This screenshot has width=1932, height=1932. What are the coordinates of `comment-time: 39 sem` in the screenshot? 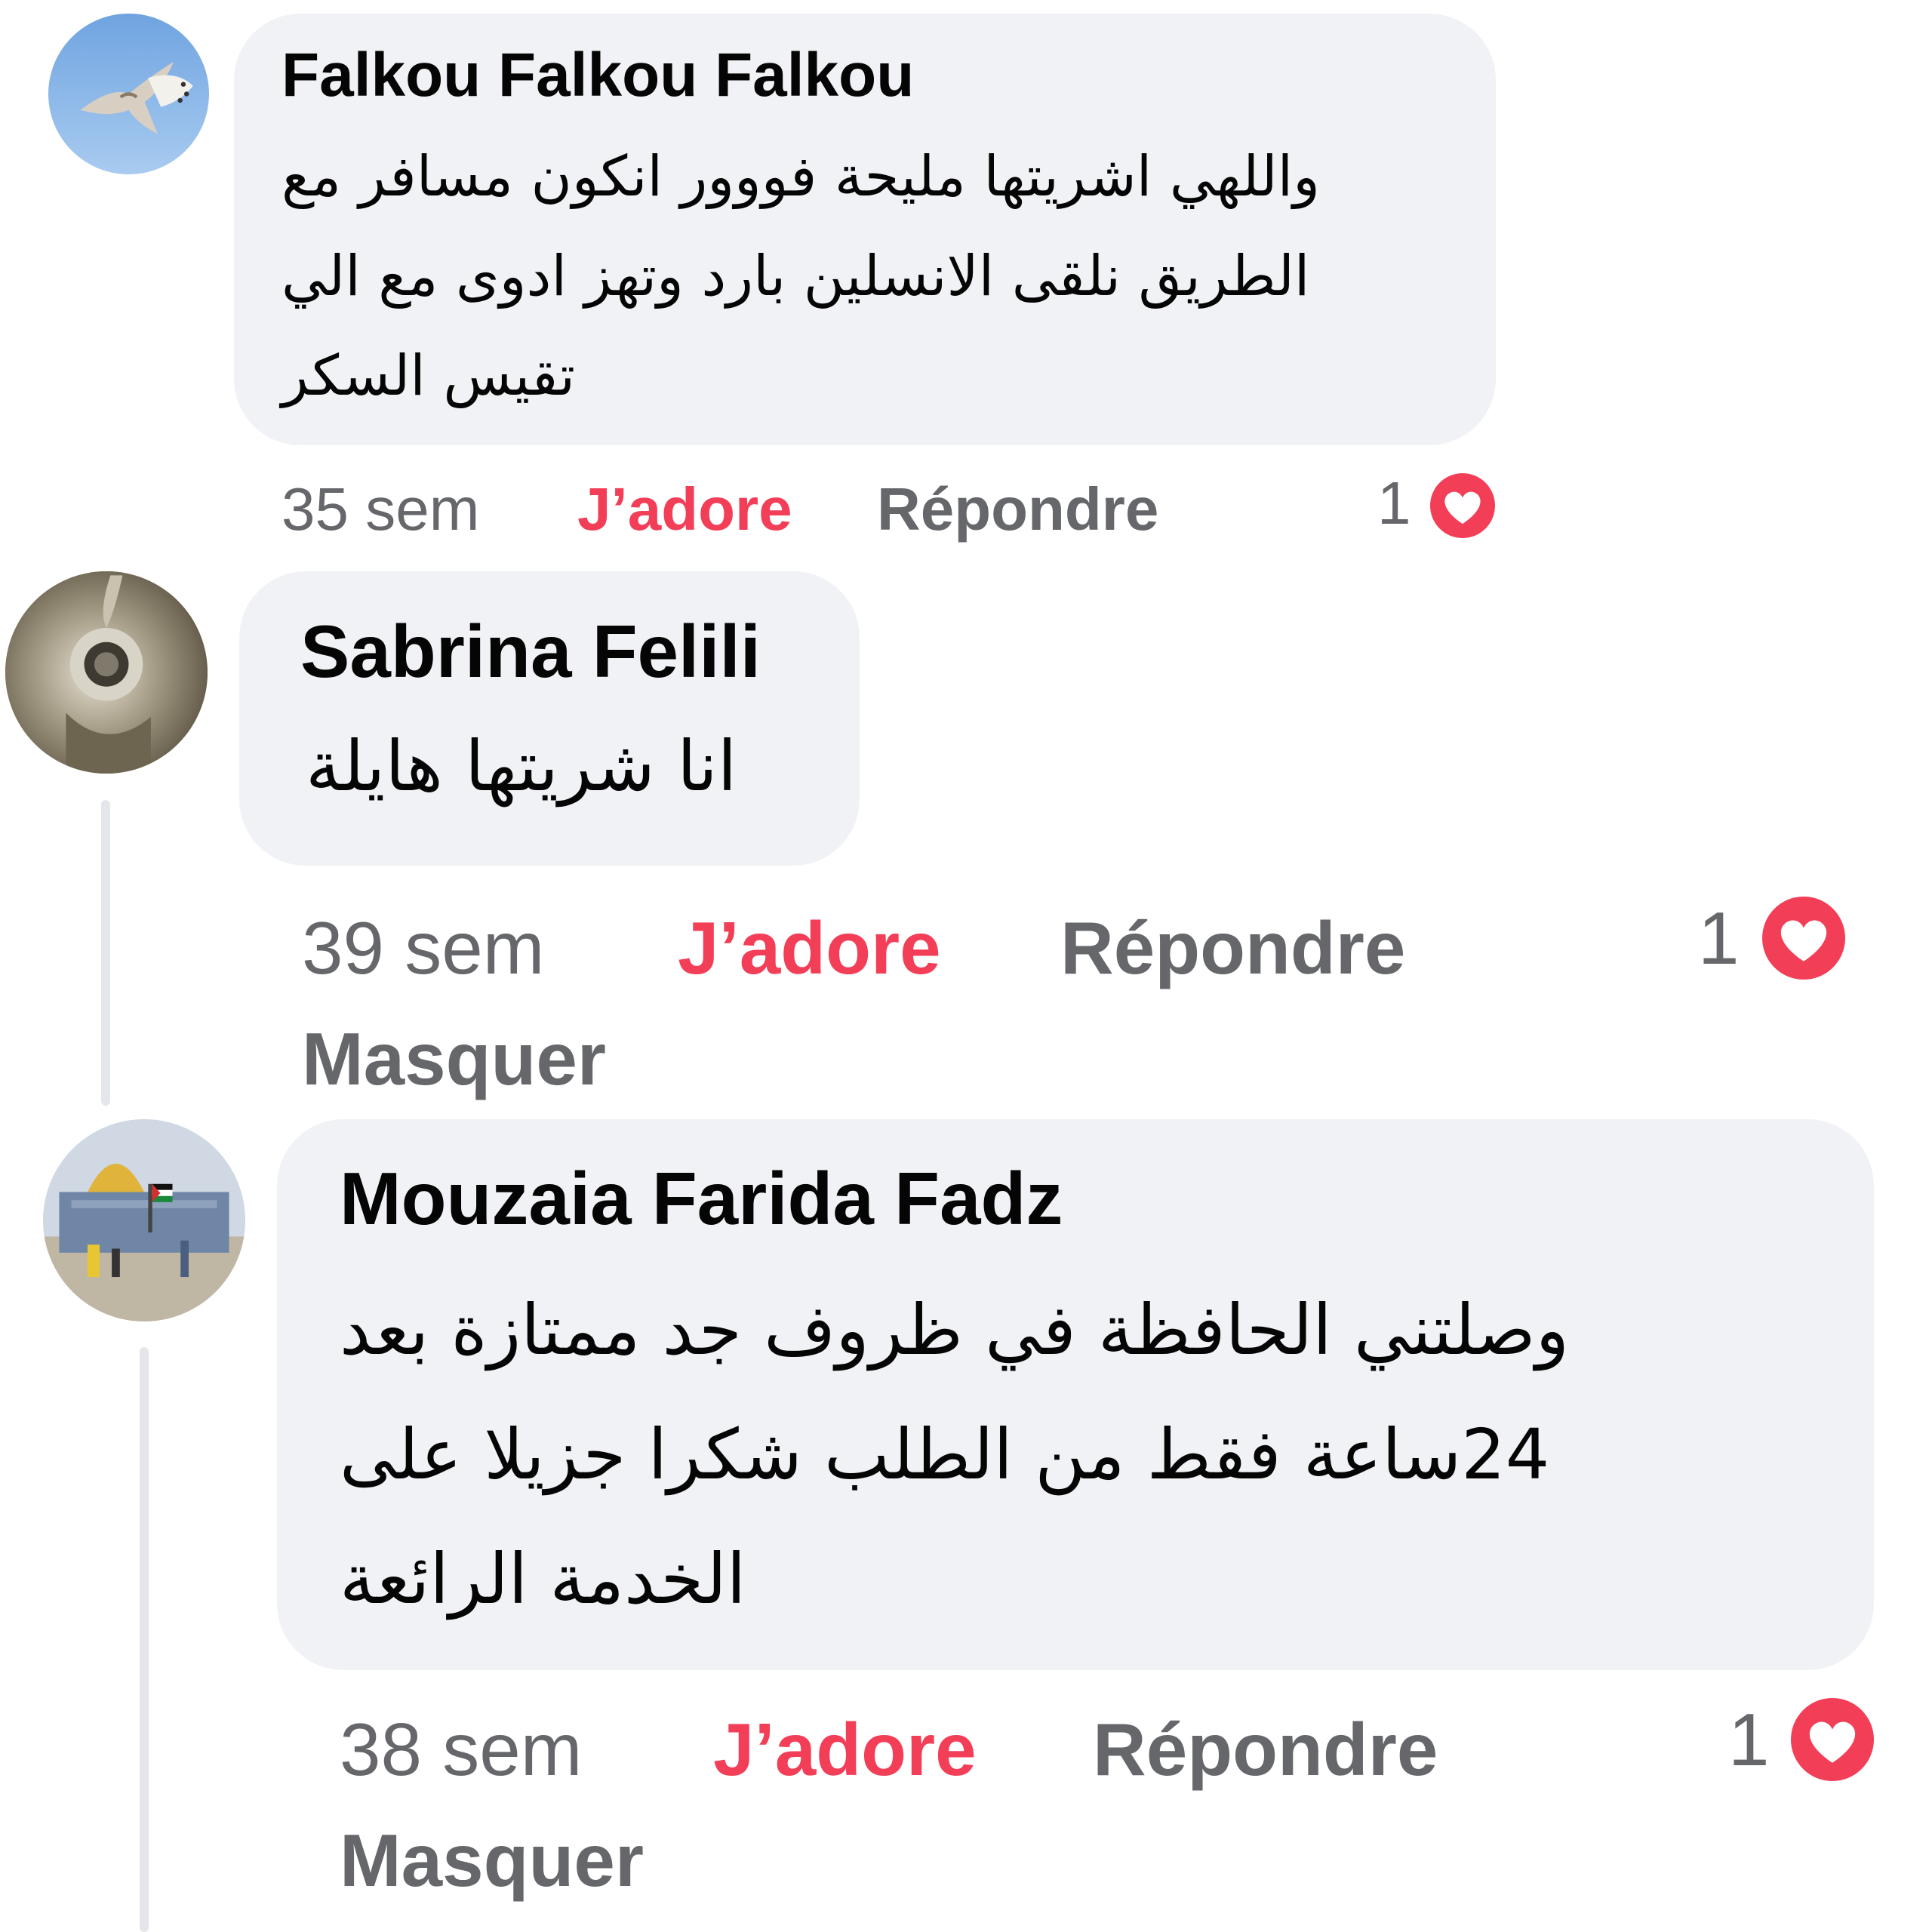 It's located at (423, 948).